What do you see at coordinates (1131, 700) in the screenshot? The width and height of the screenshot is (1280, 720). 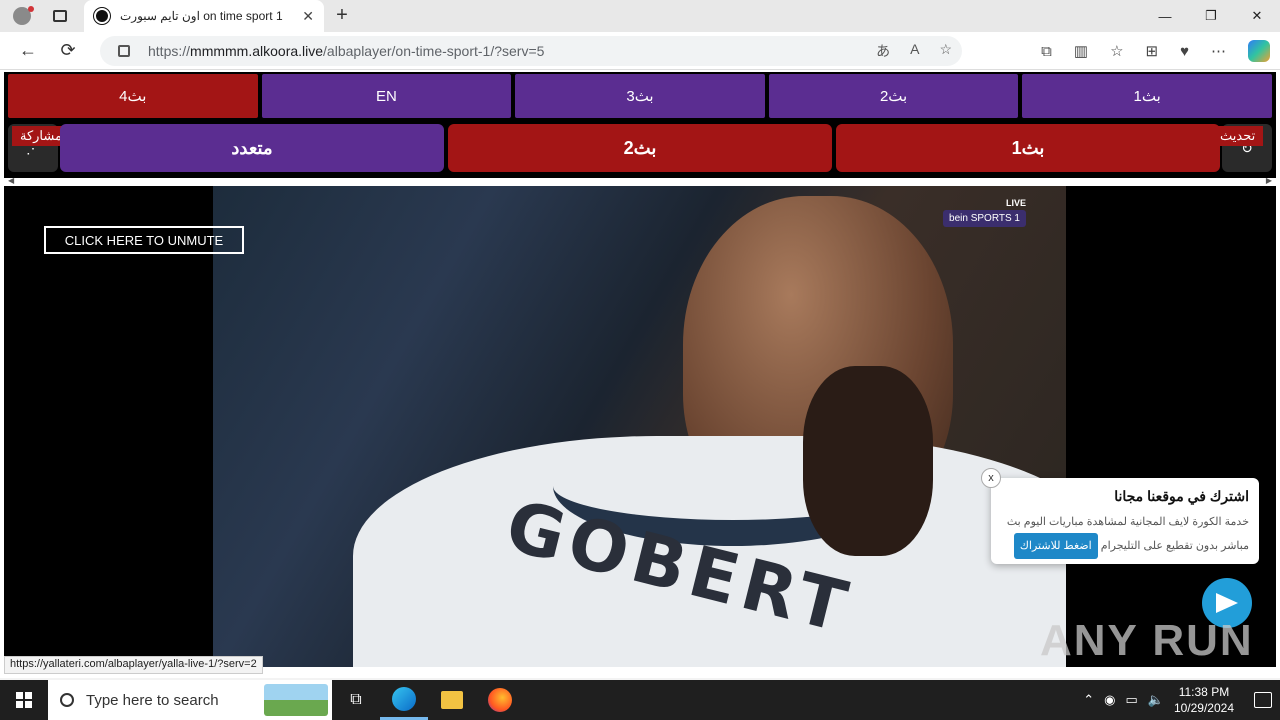 I see `network-icon: ▭` at bounding box center [1131, 700].